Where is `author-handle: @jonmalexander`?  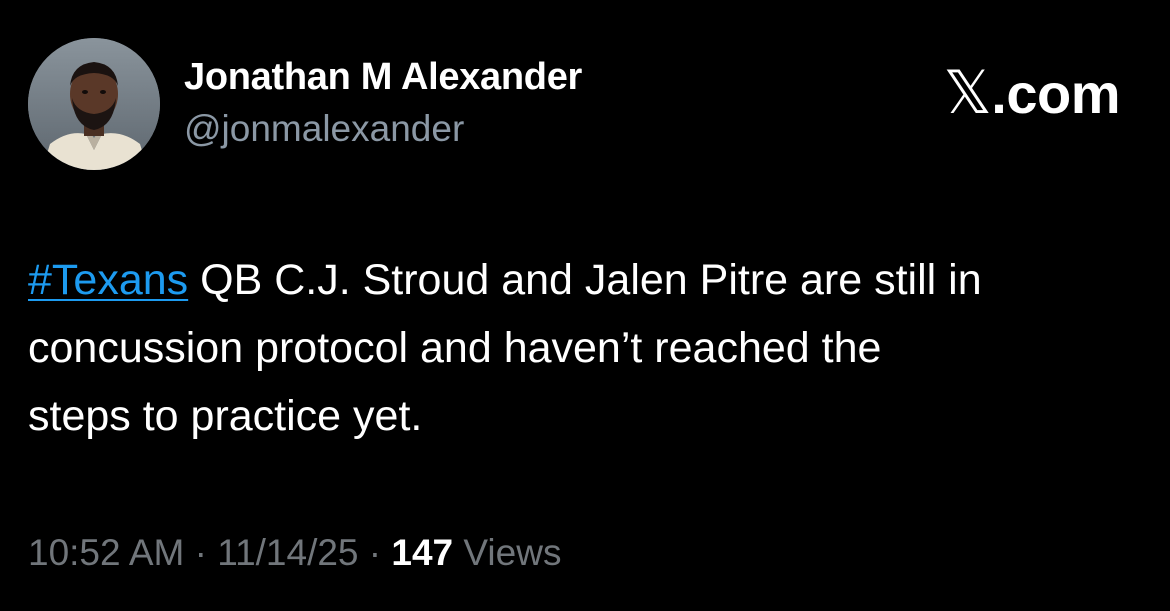 author-handle: @jonmalexander is located at coordinates (324, 129).